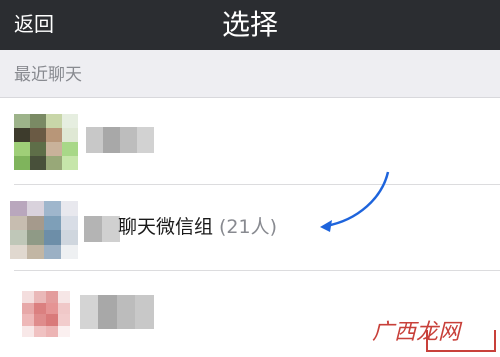 The width and height of the screenshot is (500, 357). I want to click on chat-name: 聊天微信组 (21人), so click(197, 225).